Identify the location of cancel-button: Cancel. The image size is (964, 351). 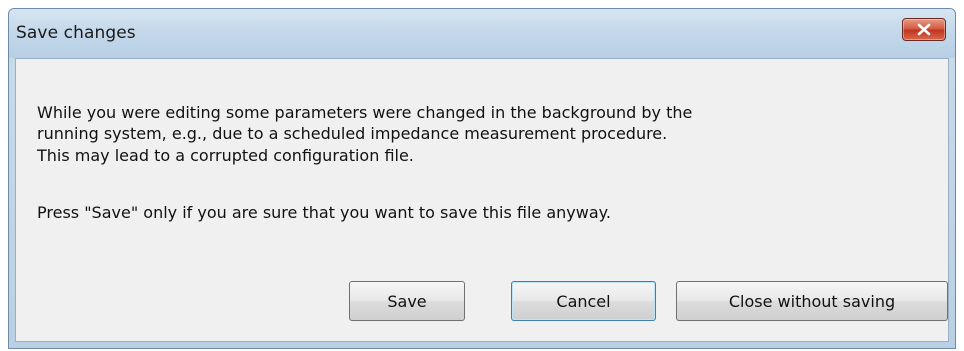
(583, 301).